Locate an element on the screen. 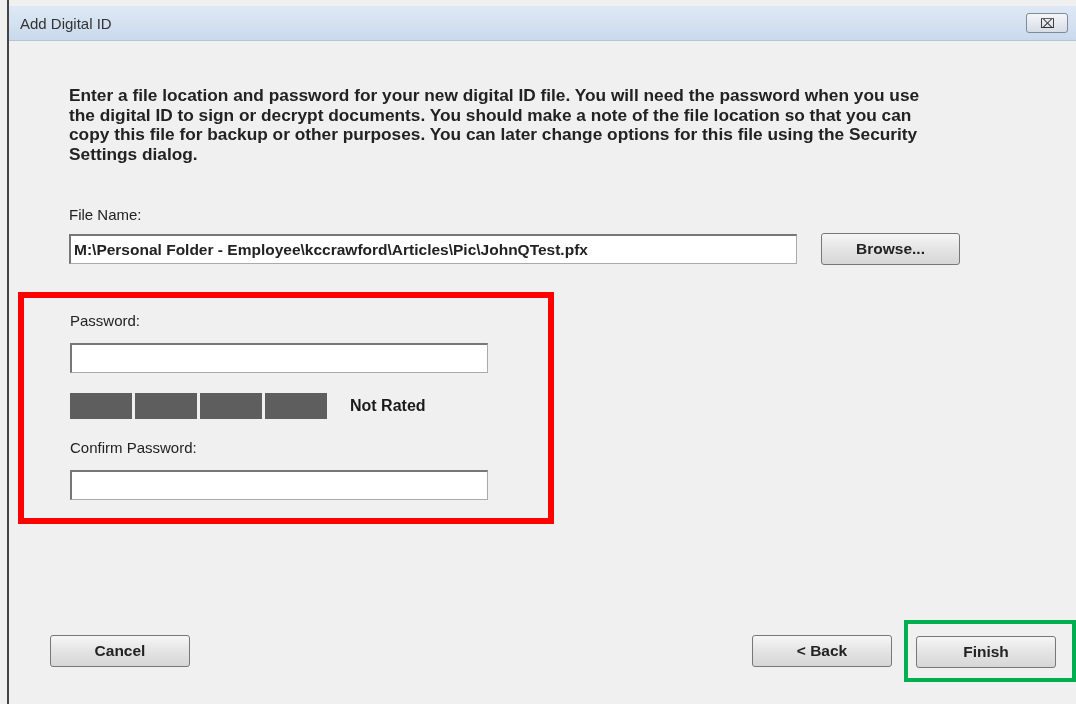  confirm-password-label: Confirm Password: is located at coordinates (134, 447).